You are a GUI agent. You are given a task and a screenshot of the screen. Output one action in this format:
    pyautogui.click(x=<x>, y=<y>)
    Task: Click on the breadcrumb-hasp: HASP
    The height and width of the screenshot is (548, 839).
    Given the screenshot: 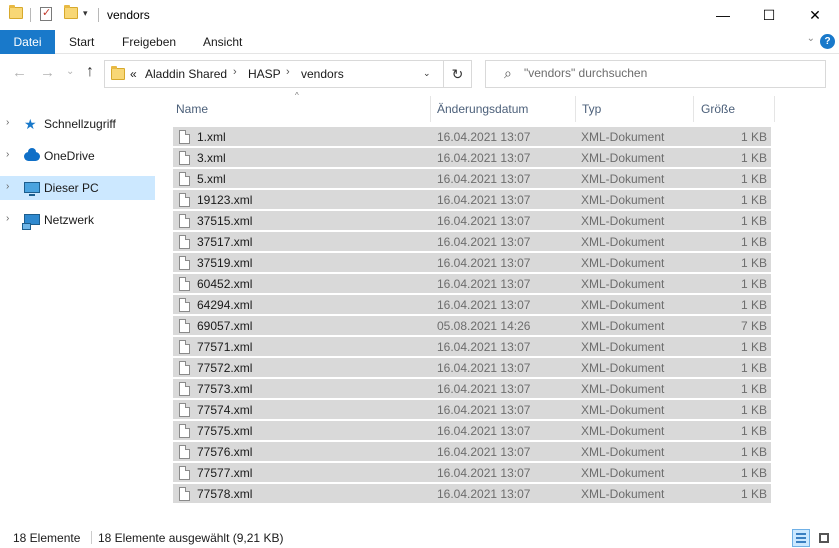 What is the action you would take?
    pyautogui.click(x=264, y=74)
    